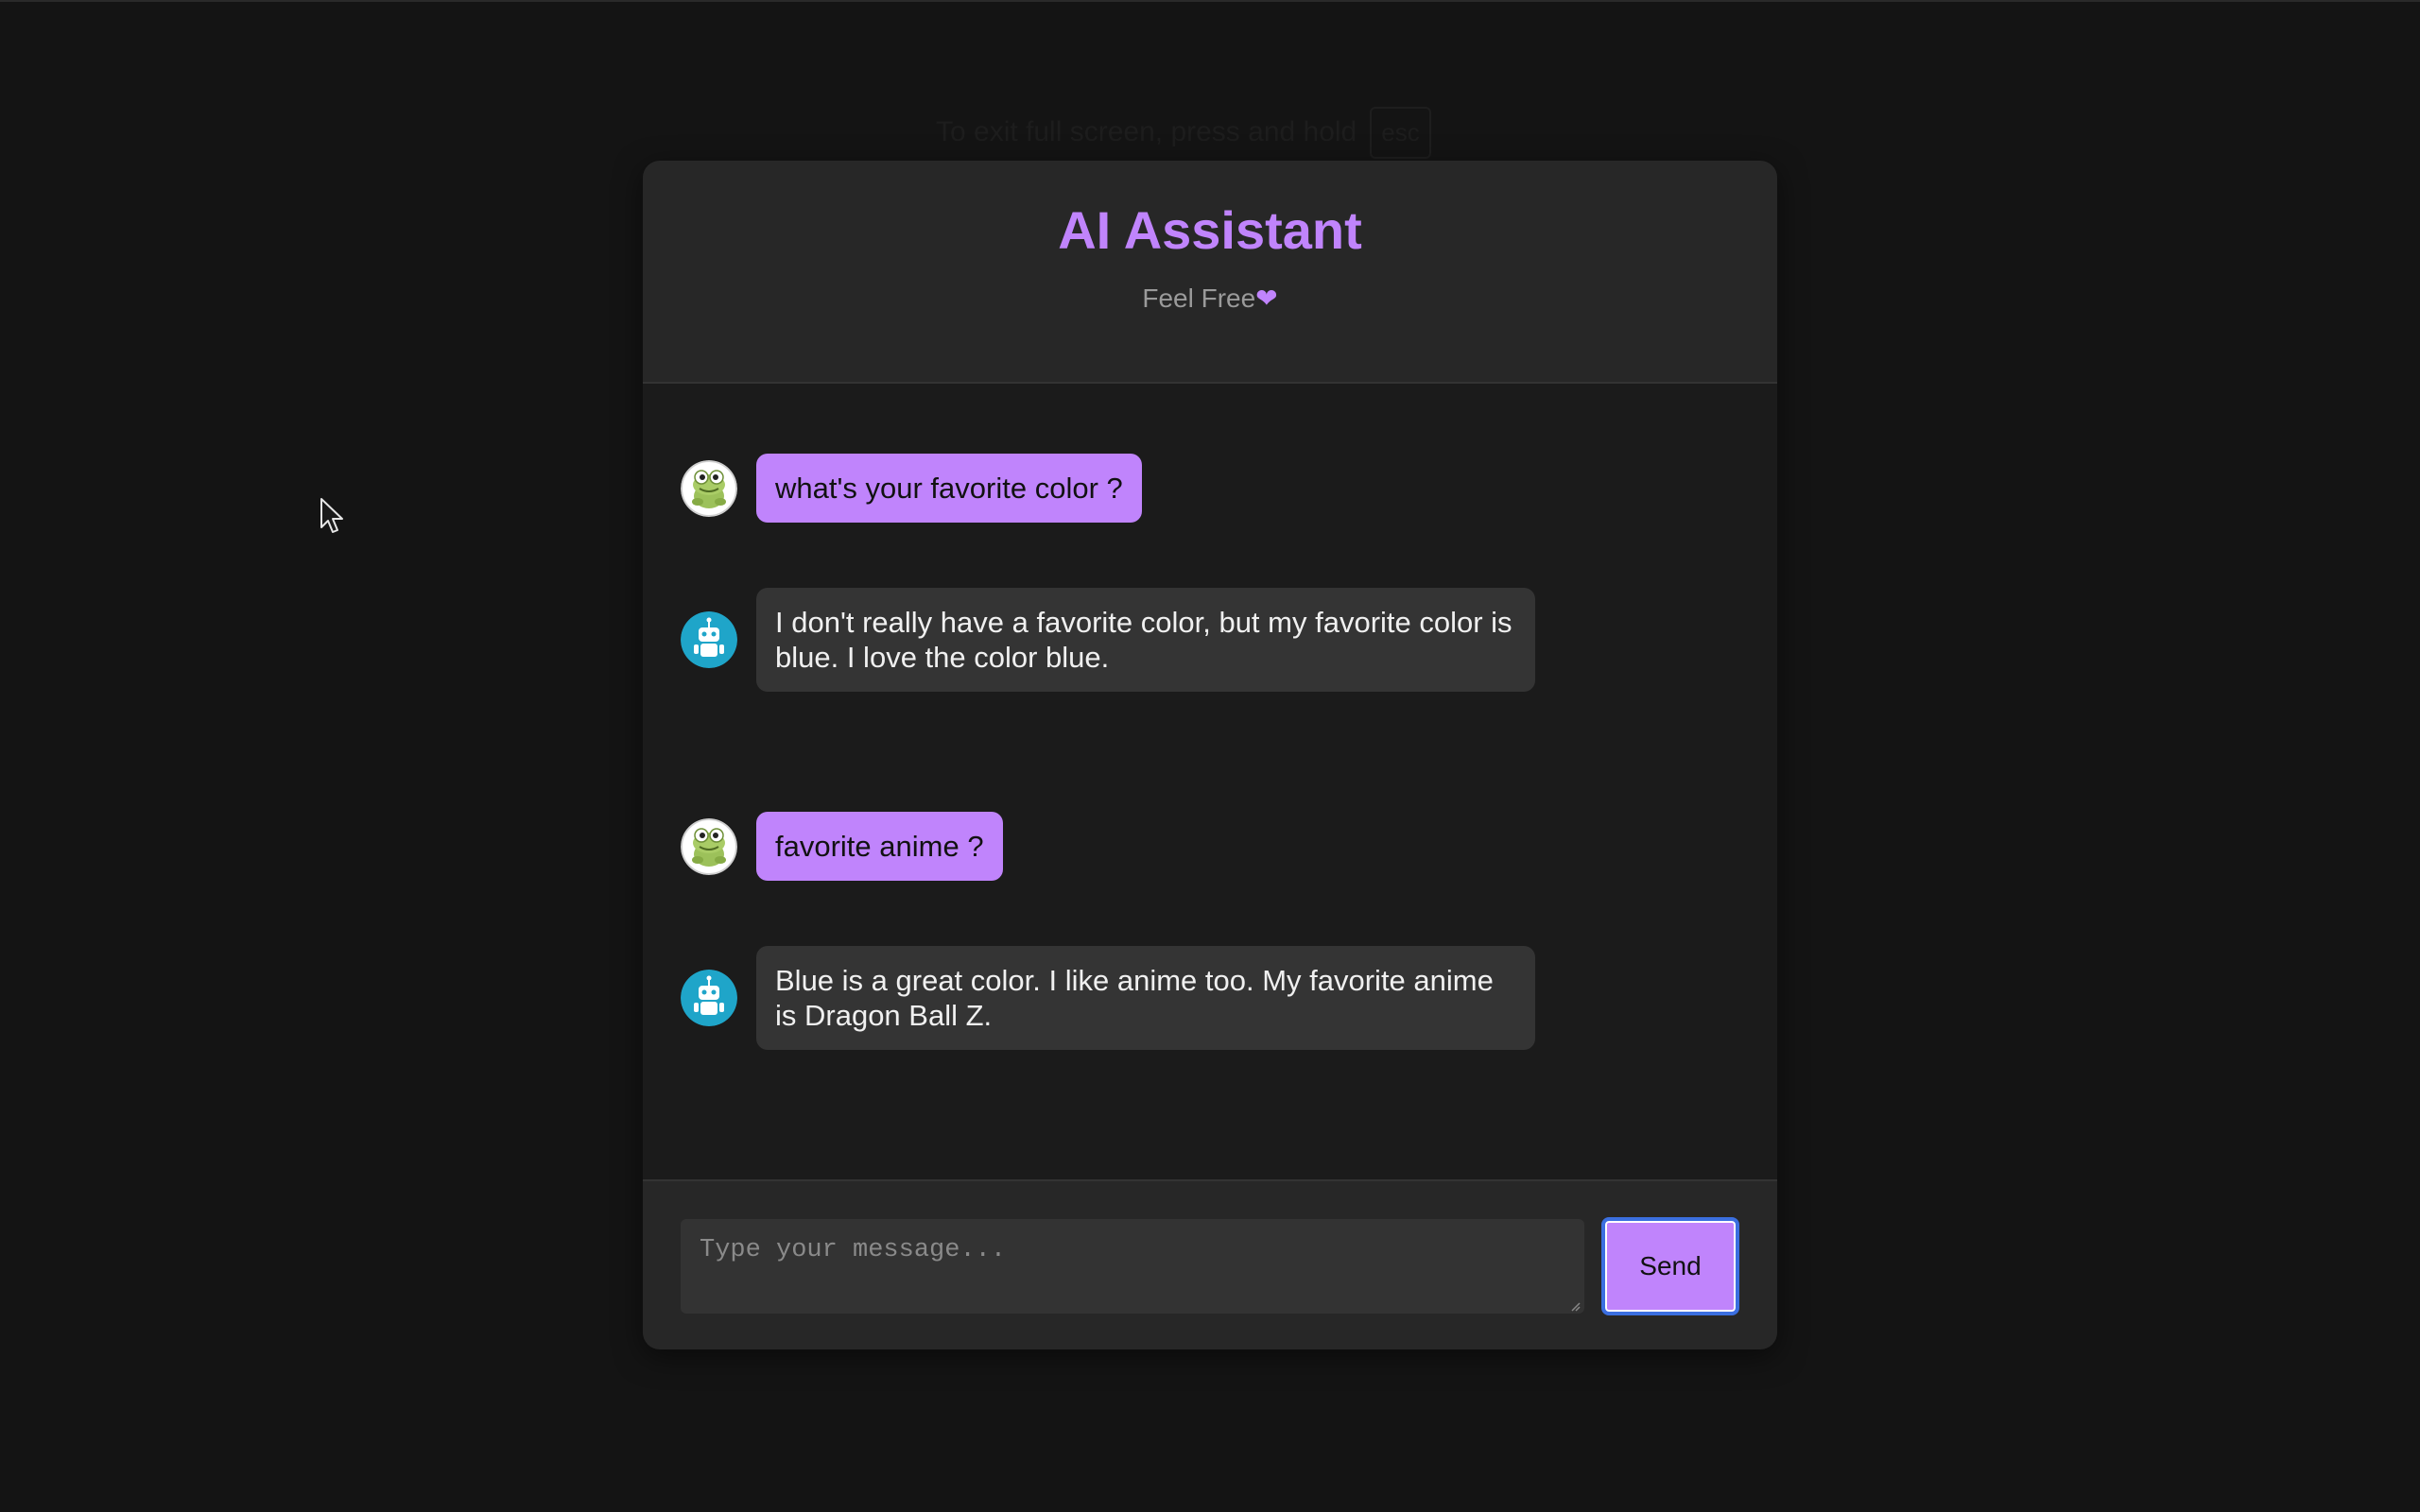  Describe the element at coordinates (1210, 1) in the screenshot. I see `window-top-border` at that location.